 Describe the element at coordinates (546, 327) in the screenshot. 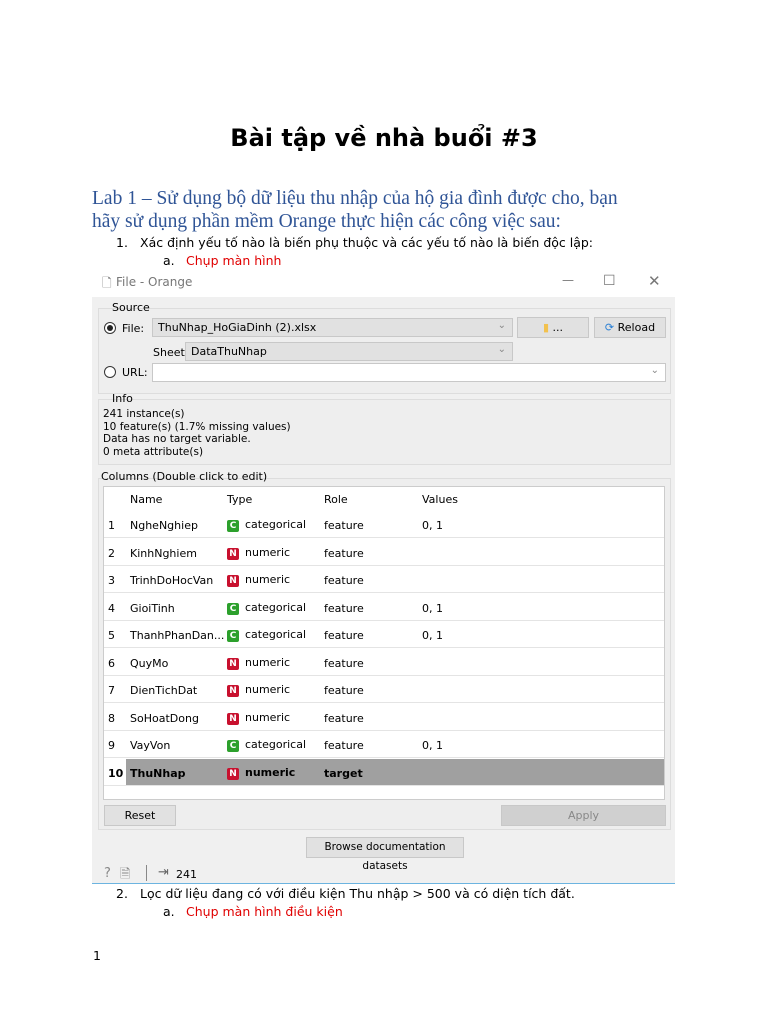

I see `folder-icon: ▮` at that location.